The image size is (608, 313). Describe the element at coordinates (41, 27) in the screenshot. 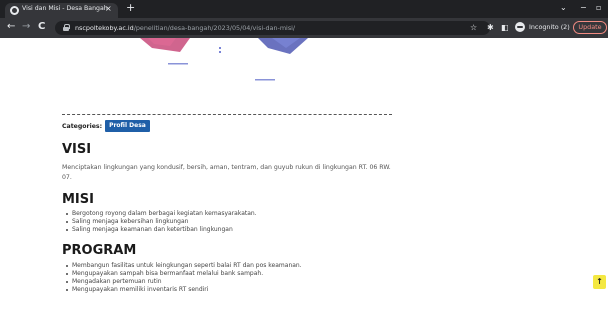

I see `reload-button: C` at that location.